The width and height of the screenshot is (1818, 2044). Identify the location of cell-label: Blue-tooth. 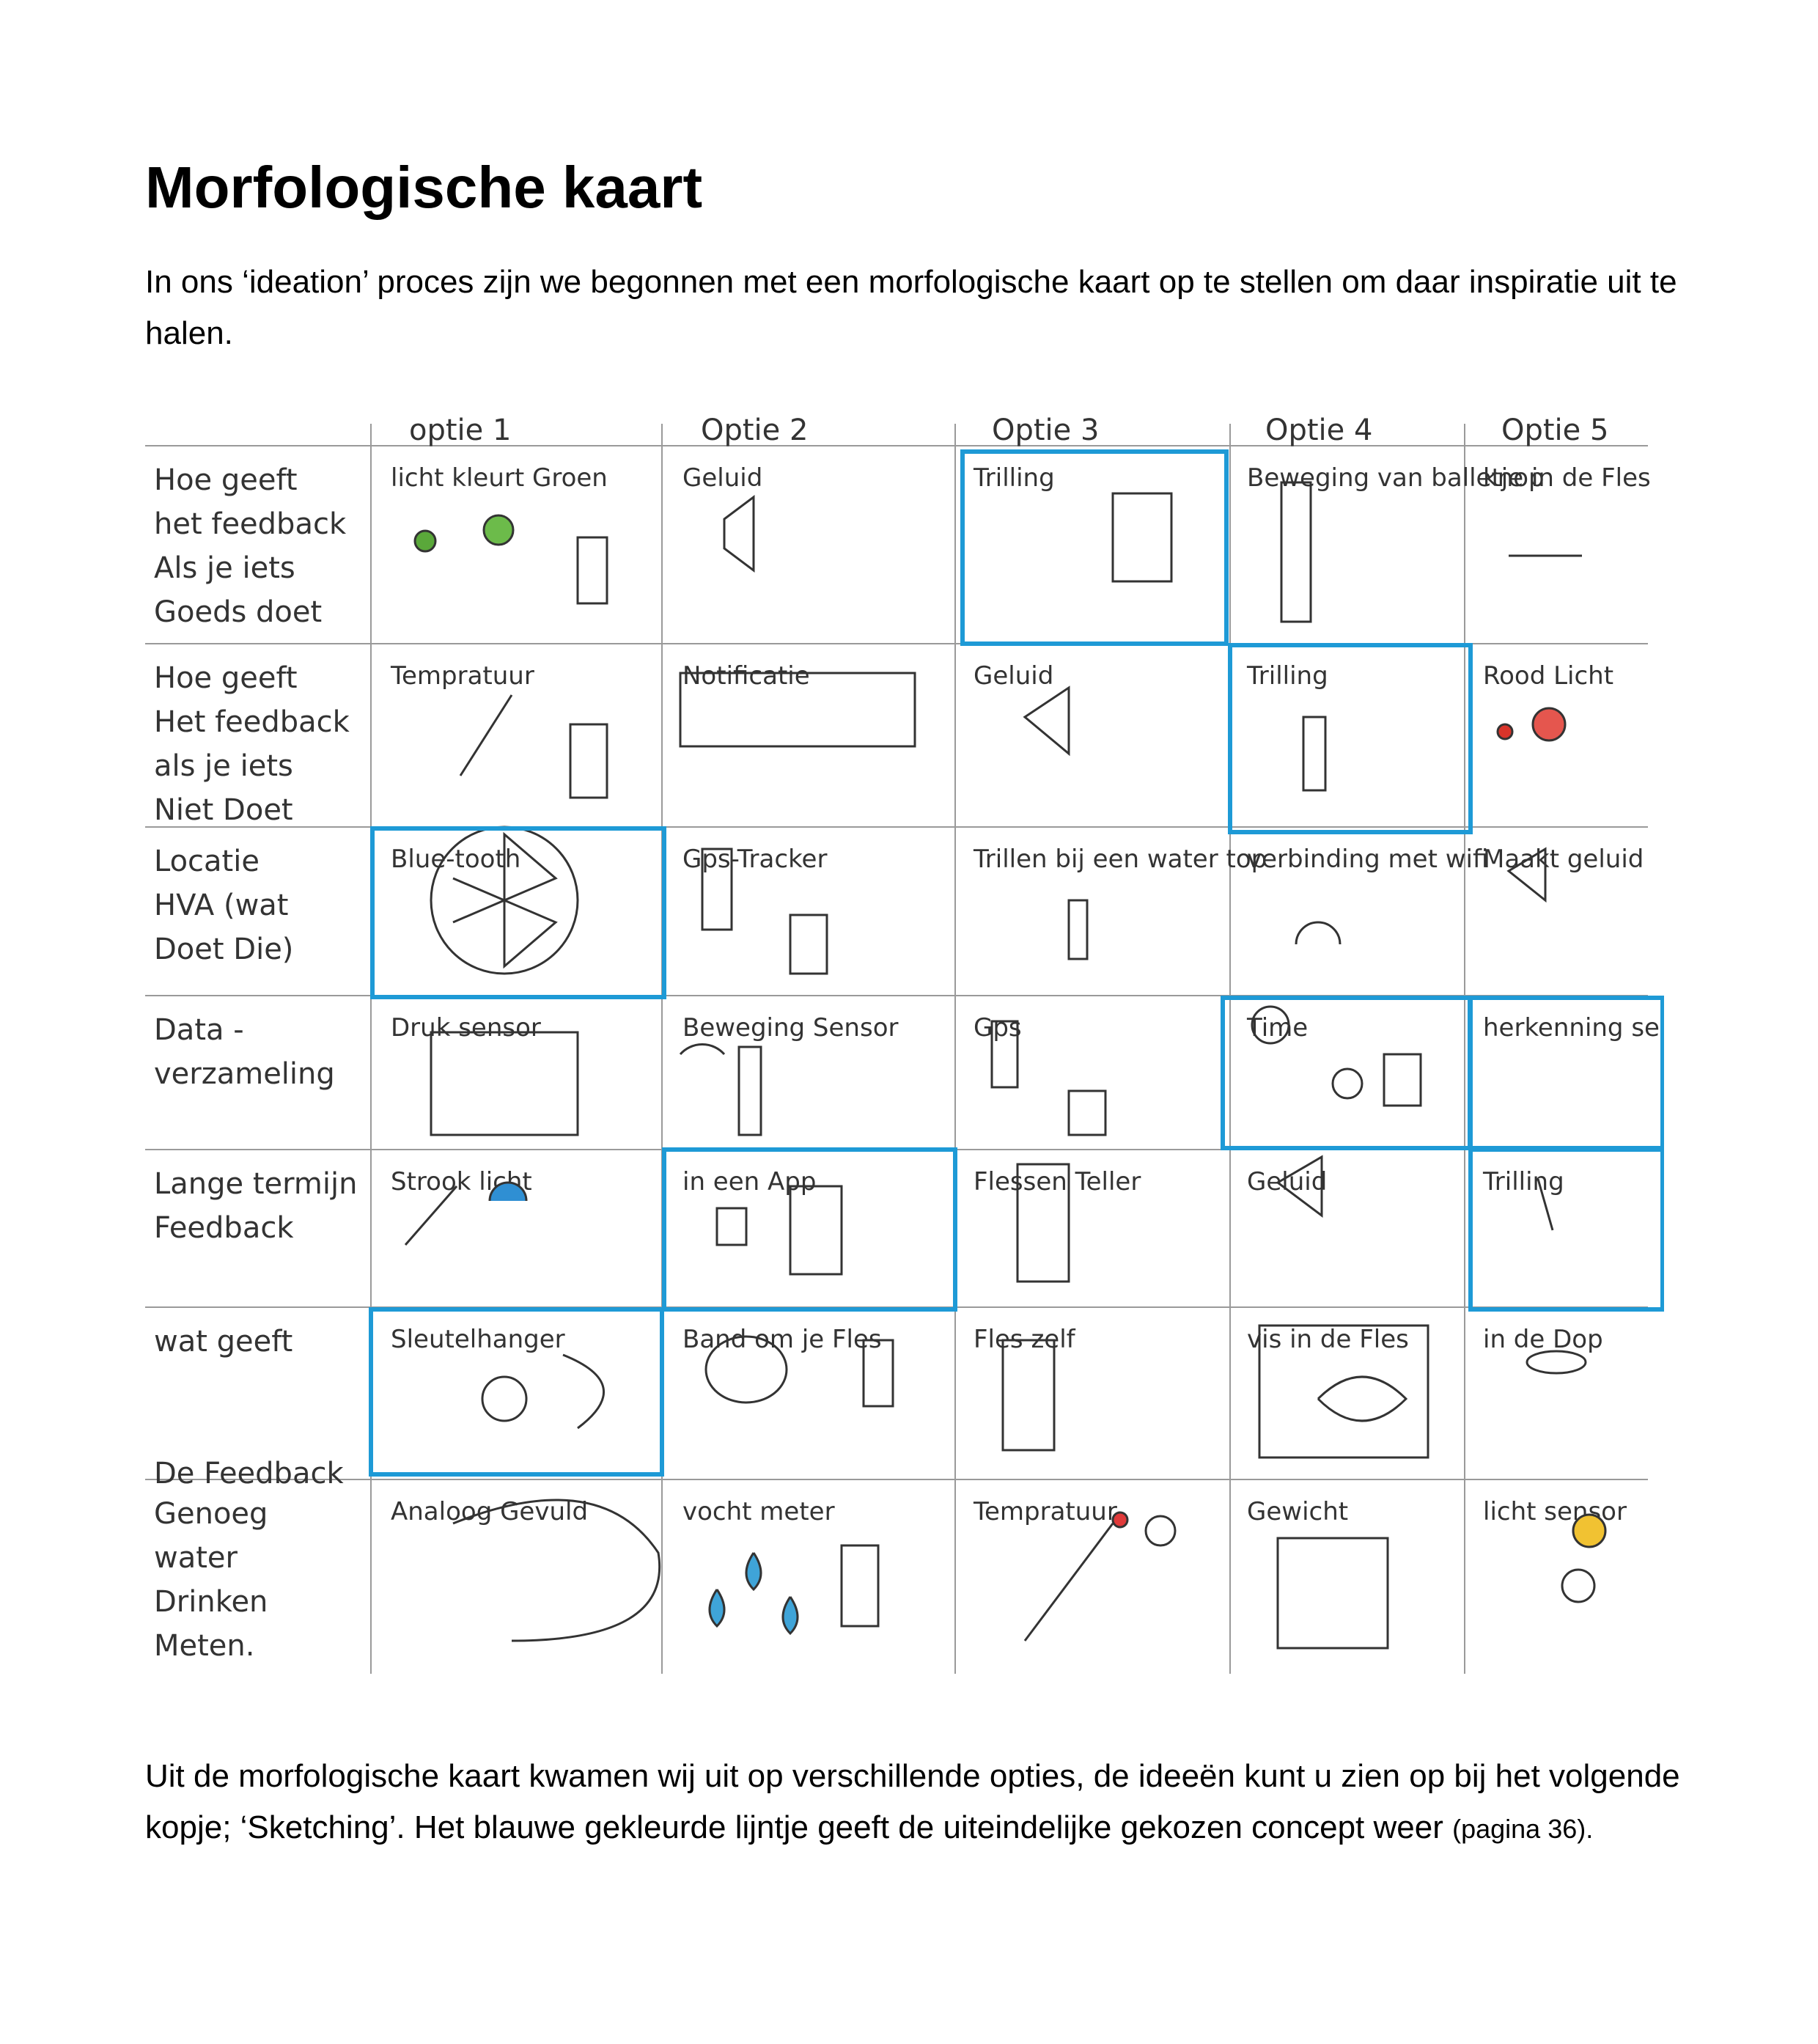
(455, 860).